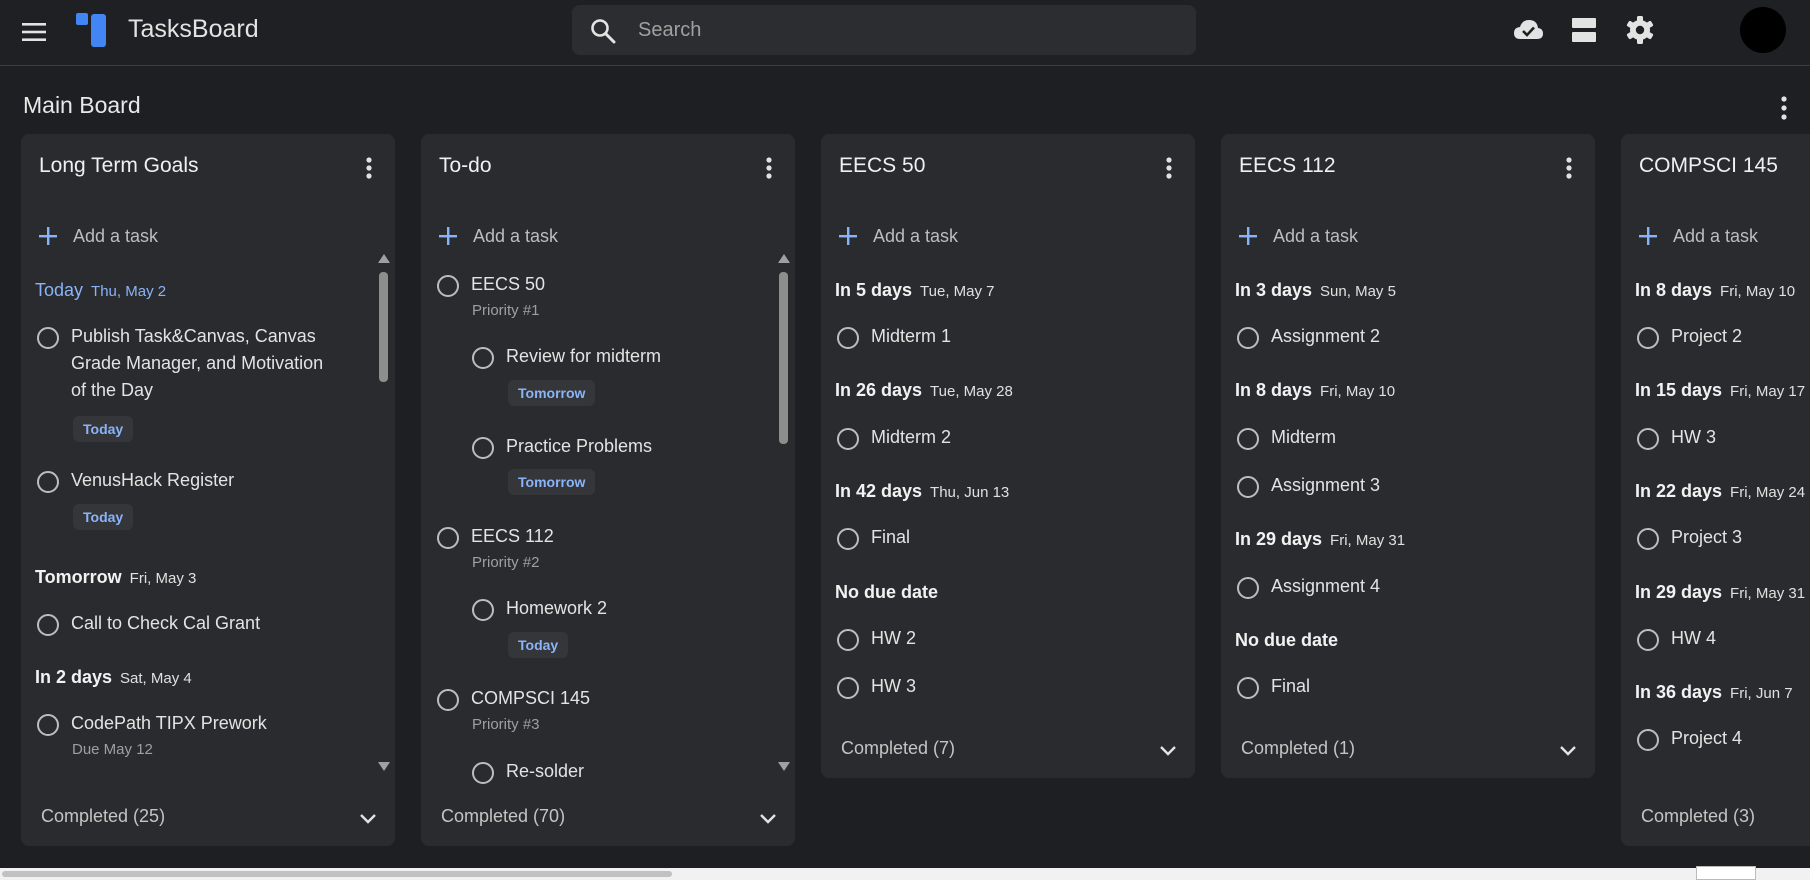 This screenshot has width=1810, height=880. I want to click on task-item: EECS 112, so click(495, 538).